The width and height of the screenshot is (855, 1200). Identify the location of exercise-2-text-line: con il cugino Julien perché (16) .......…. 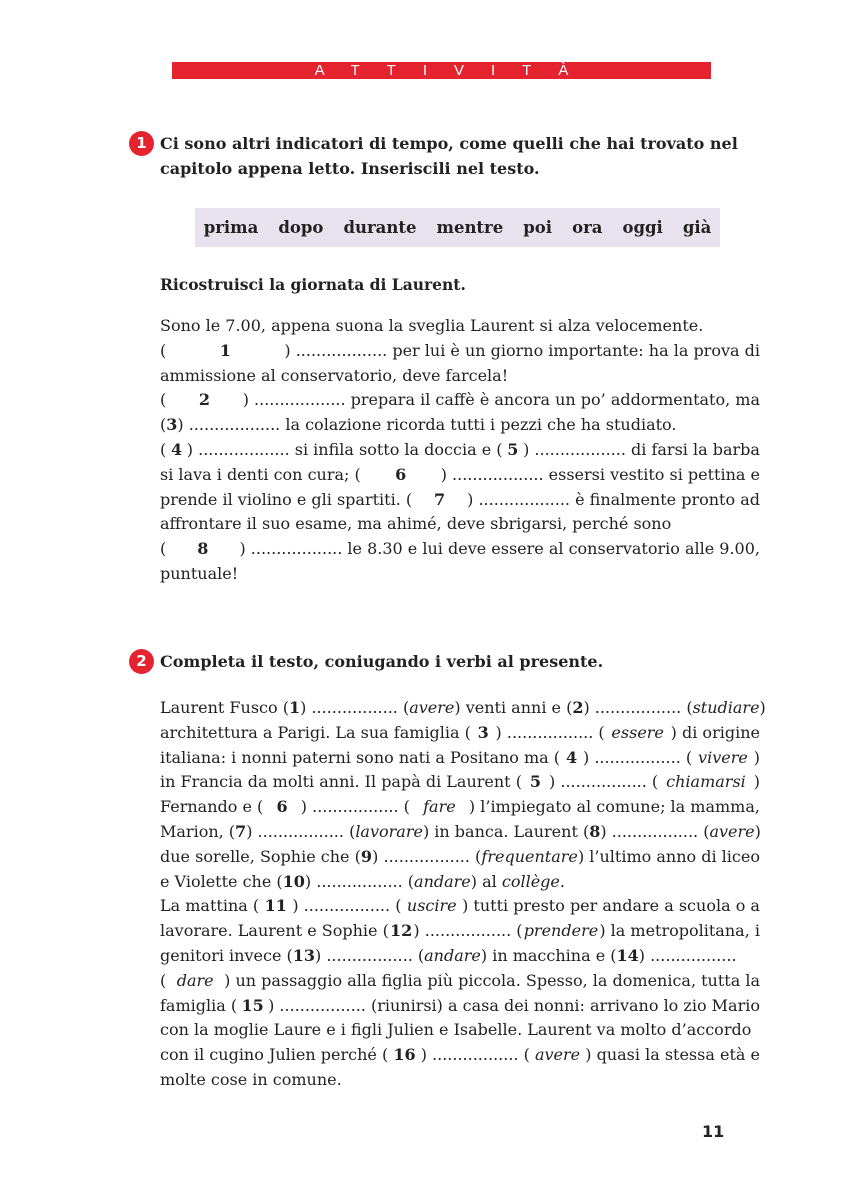
(460, 1055).